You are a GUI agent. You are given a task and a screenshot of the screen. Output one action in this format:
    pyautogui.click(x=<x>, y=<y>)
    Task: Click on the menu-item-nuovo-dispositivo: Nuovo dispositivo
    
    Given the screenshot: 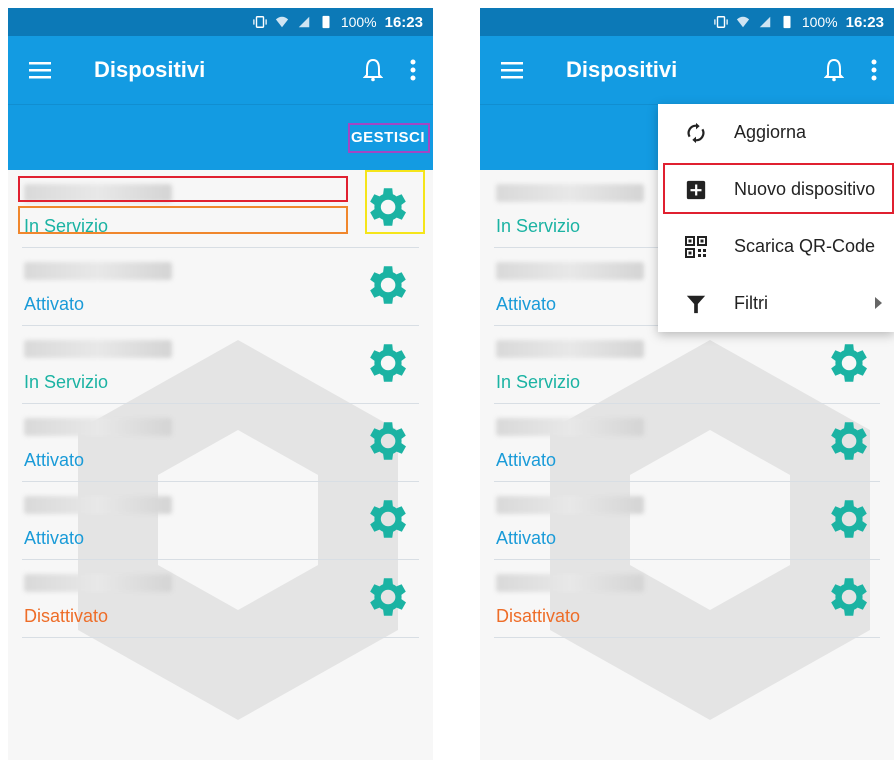 What is the action you would take?
    pyautogui.click(x=776, y=189)
    